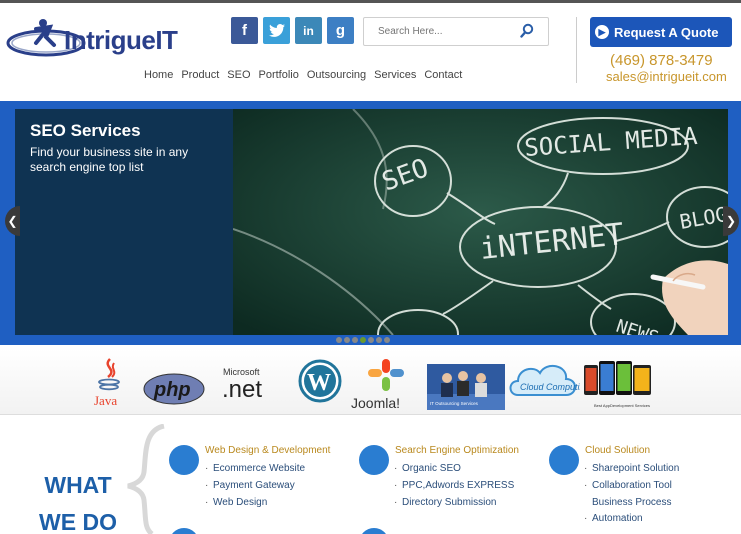 Image resolution: width=741 pixels, height=534 pixels. What do you see at coordinates (617, 450) in the screenshot?
I see `service-heading-cloud: Cloud Solution` at bounding box center [617, 450].